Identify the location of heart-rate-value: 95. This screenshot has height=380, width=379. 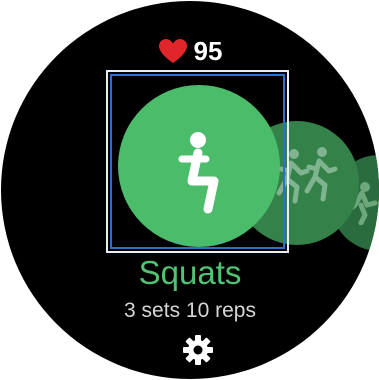
(208, 51).